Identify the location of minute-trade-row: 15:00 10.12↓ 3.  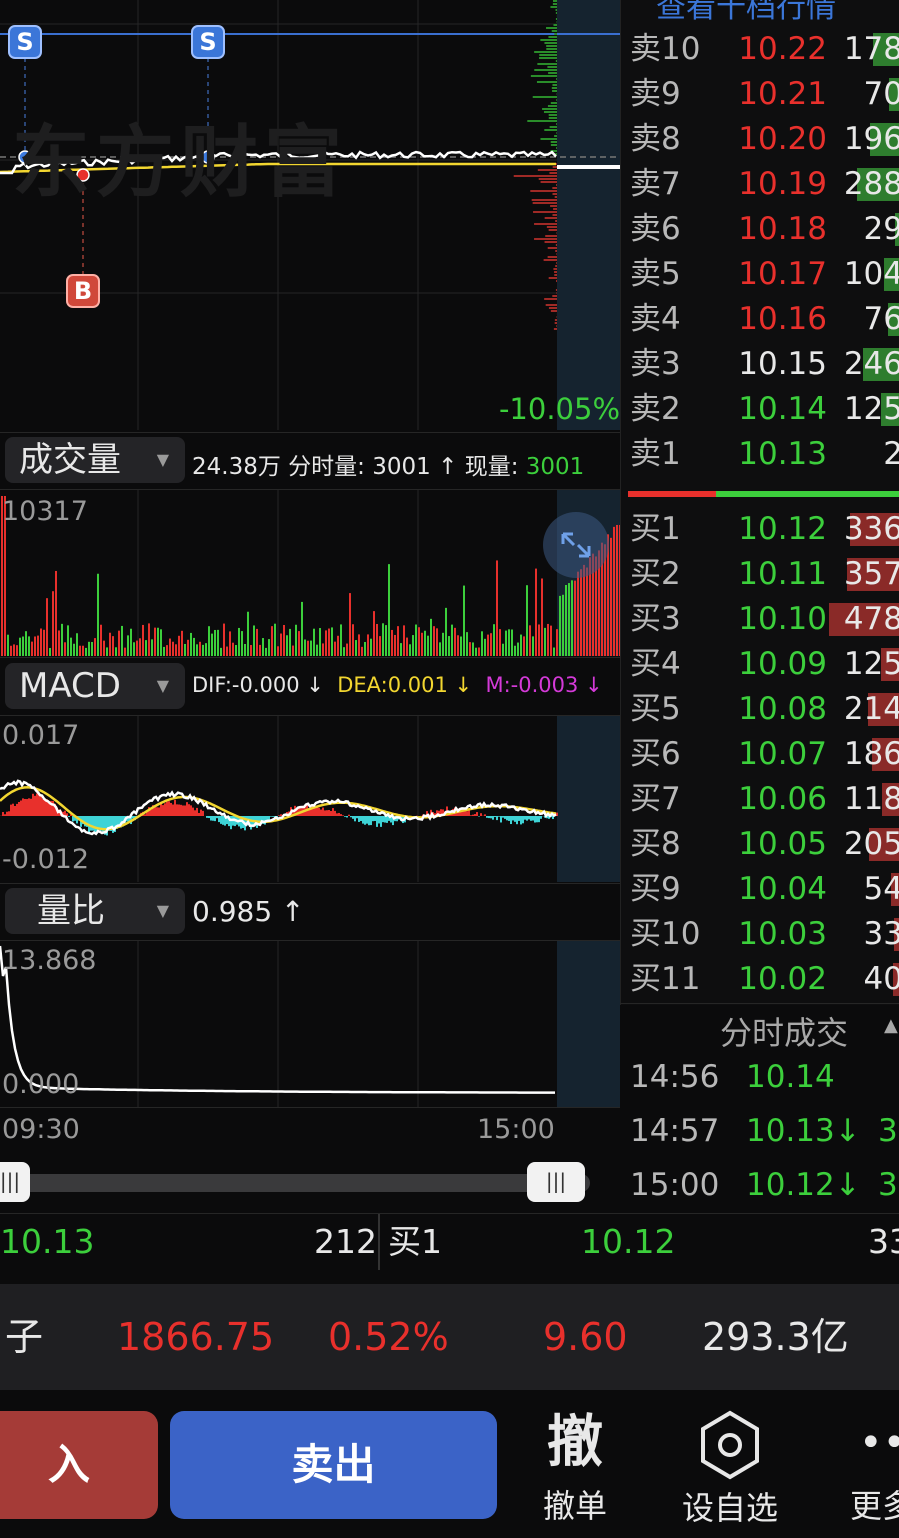
(759, 1185).